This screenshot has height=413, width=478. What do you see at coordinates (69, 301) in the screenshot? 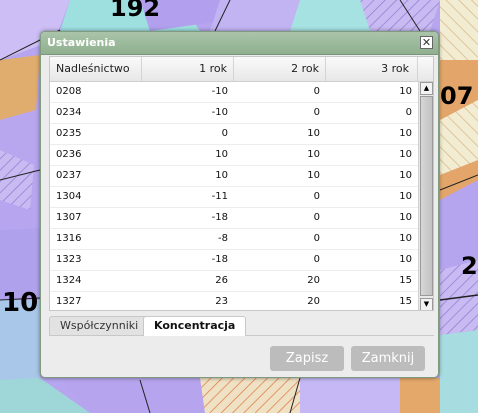
I see `cell-nadlesnictwo: 1327` at bounding box center [69, 301].